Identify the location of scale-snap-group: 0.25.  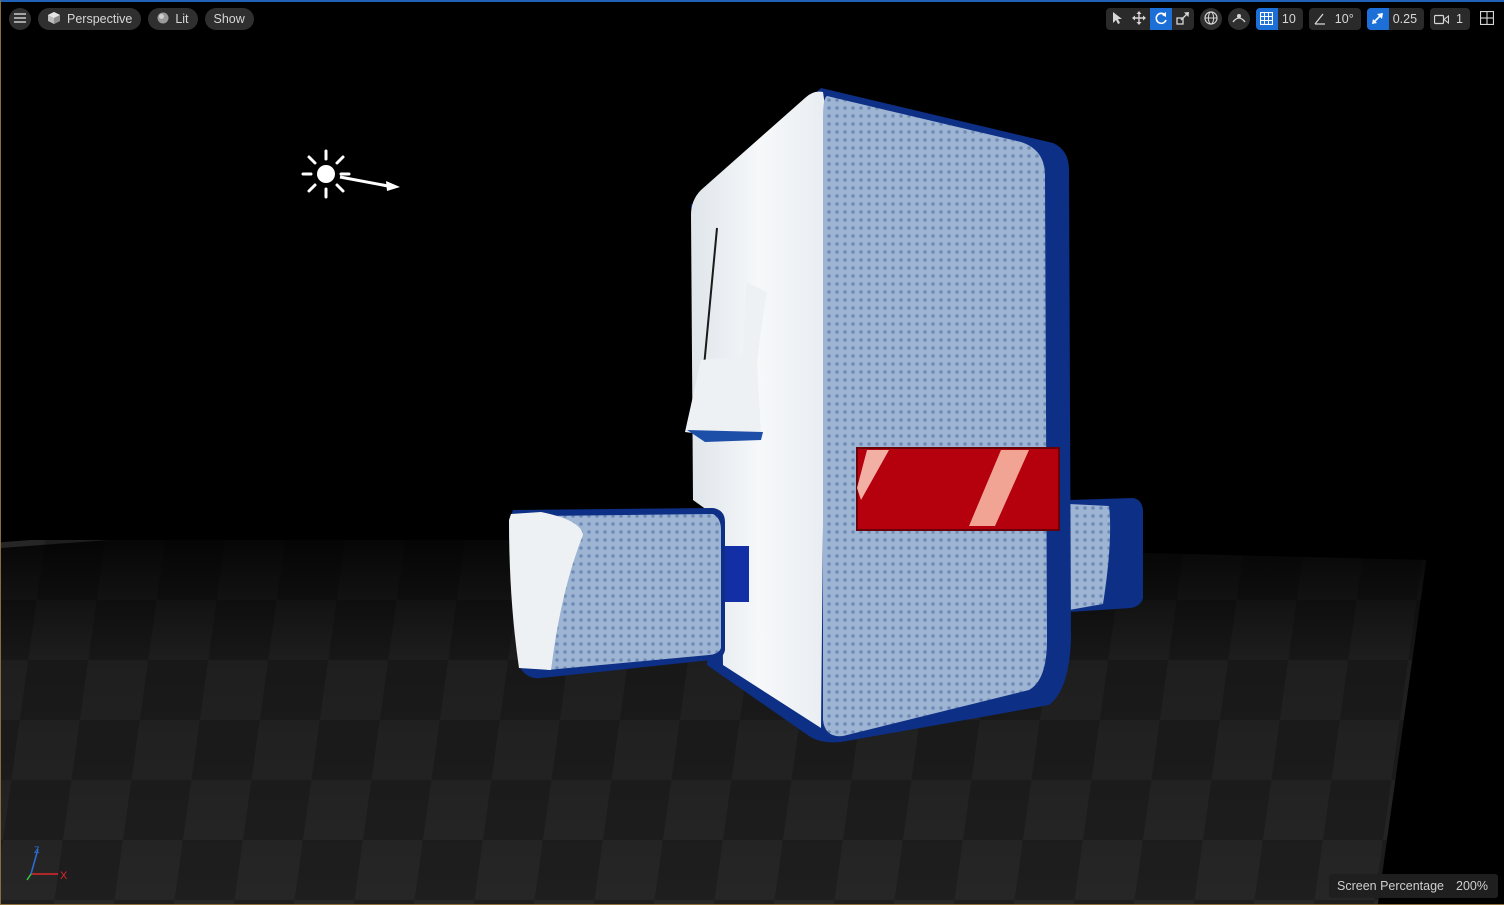
(1395, 19).